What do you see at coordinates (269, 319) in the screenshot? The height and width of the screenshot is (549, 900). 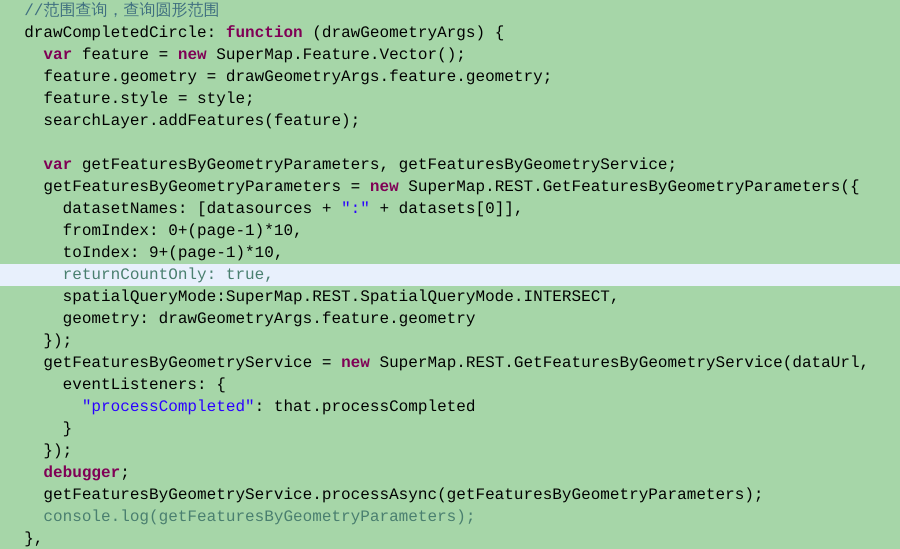 I see `code-line: geometry: drawGeometryArgs.feature.geometry` at bounding box center [269, 319].